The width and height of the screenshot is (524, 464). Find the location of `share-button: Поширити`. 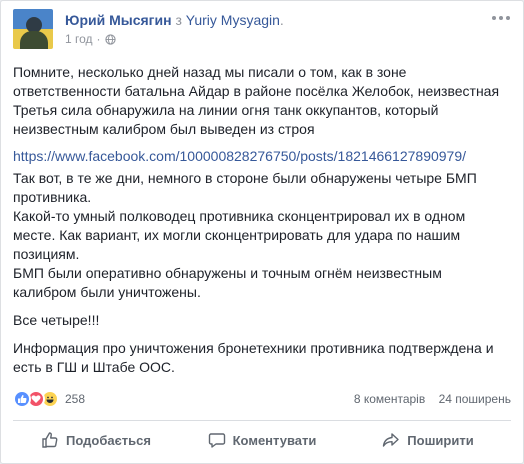

share-button: Поширити is located at coordinates (428, 440).